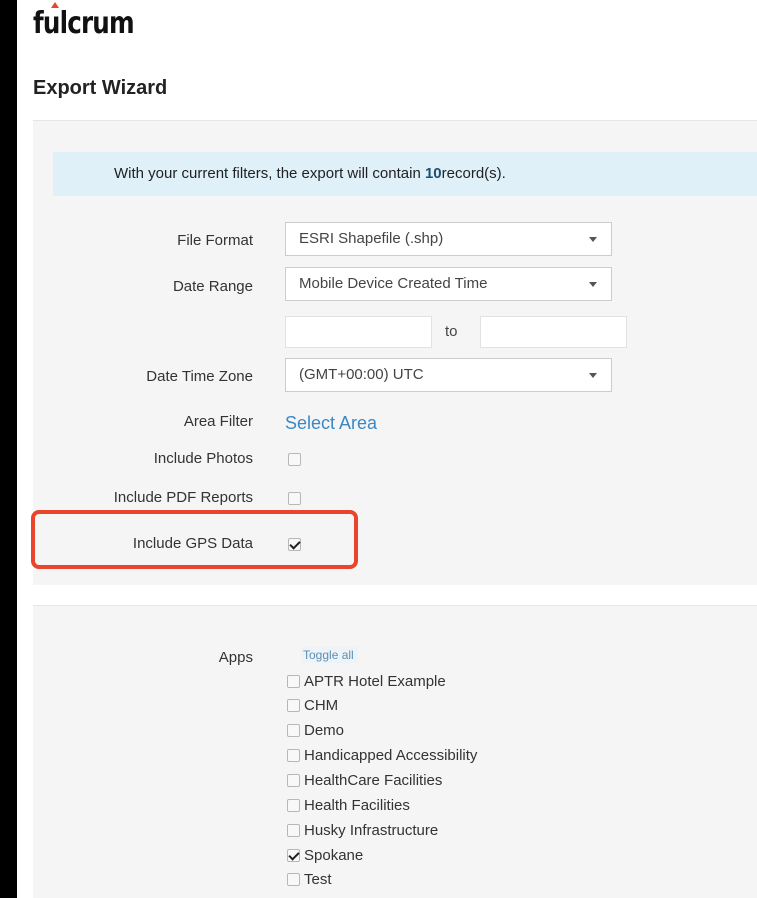  Describe the element at coordinates (199, 376) in the screenshot. I see `time-zone-label: Date Time Zone` at that location.